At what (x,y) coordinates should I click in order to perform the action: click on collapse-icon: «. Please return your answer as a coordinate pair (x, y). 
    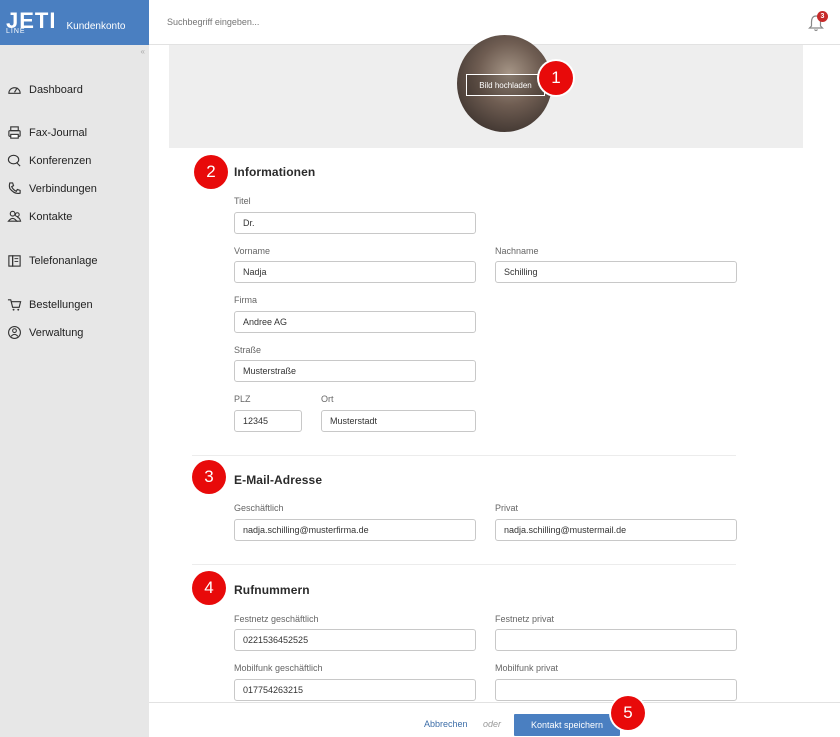
    Looking at the image, I should click on (143, 51).